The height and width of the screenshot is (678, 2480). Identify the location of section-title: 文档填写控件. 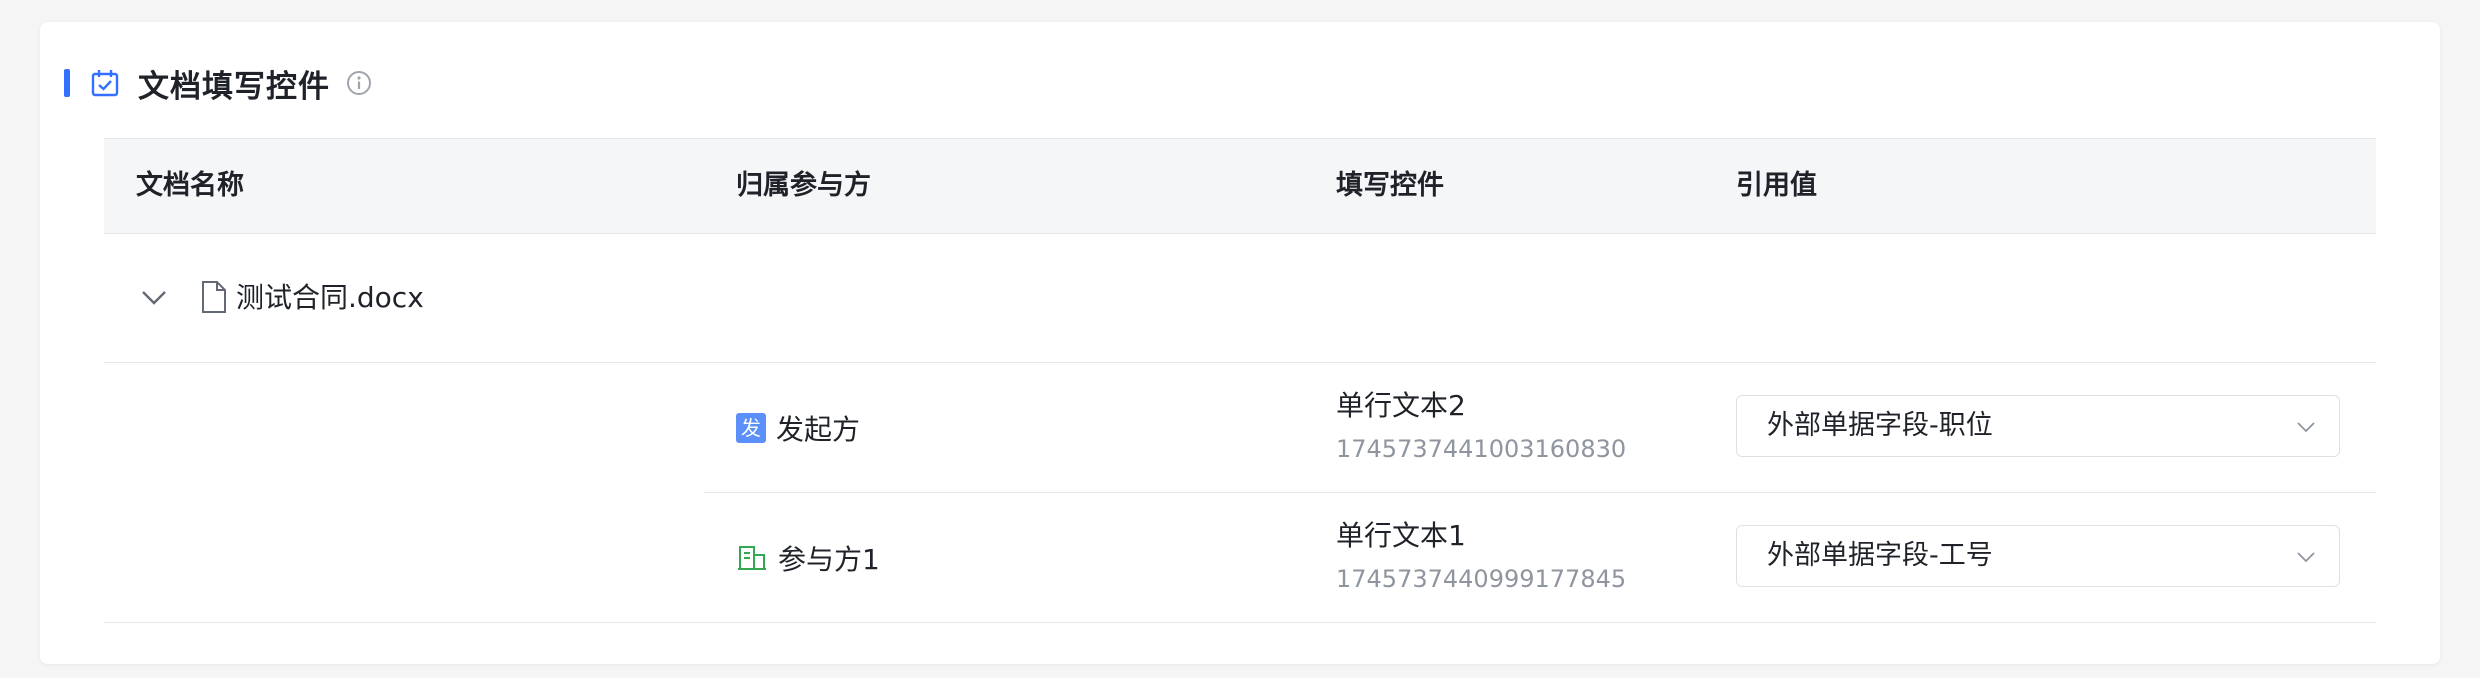
(234, 86).